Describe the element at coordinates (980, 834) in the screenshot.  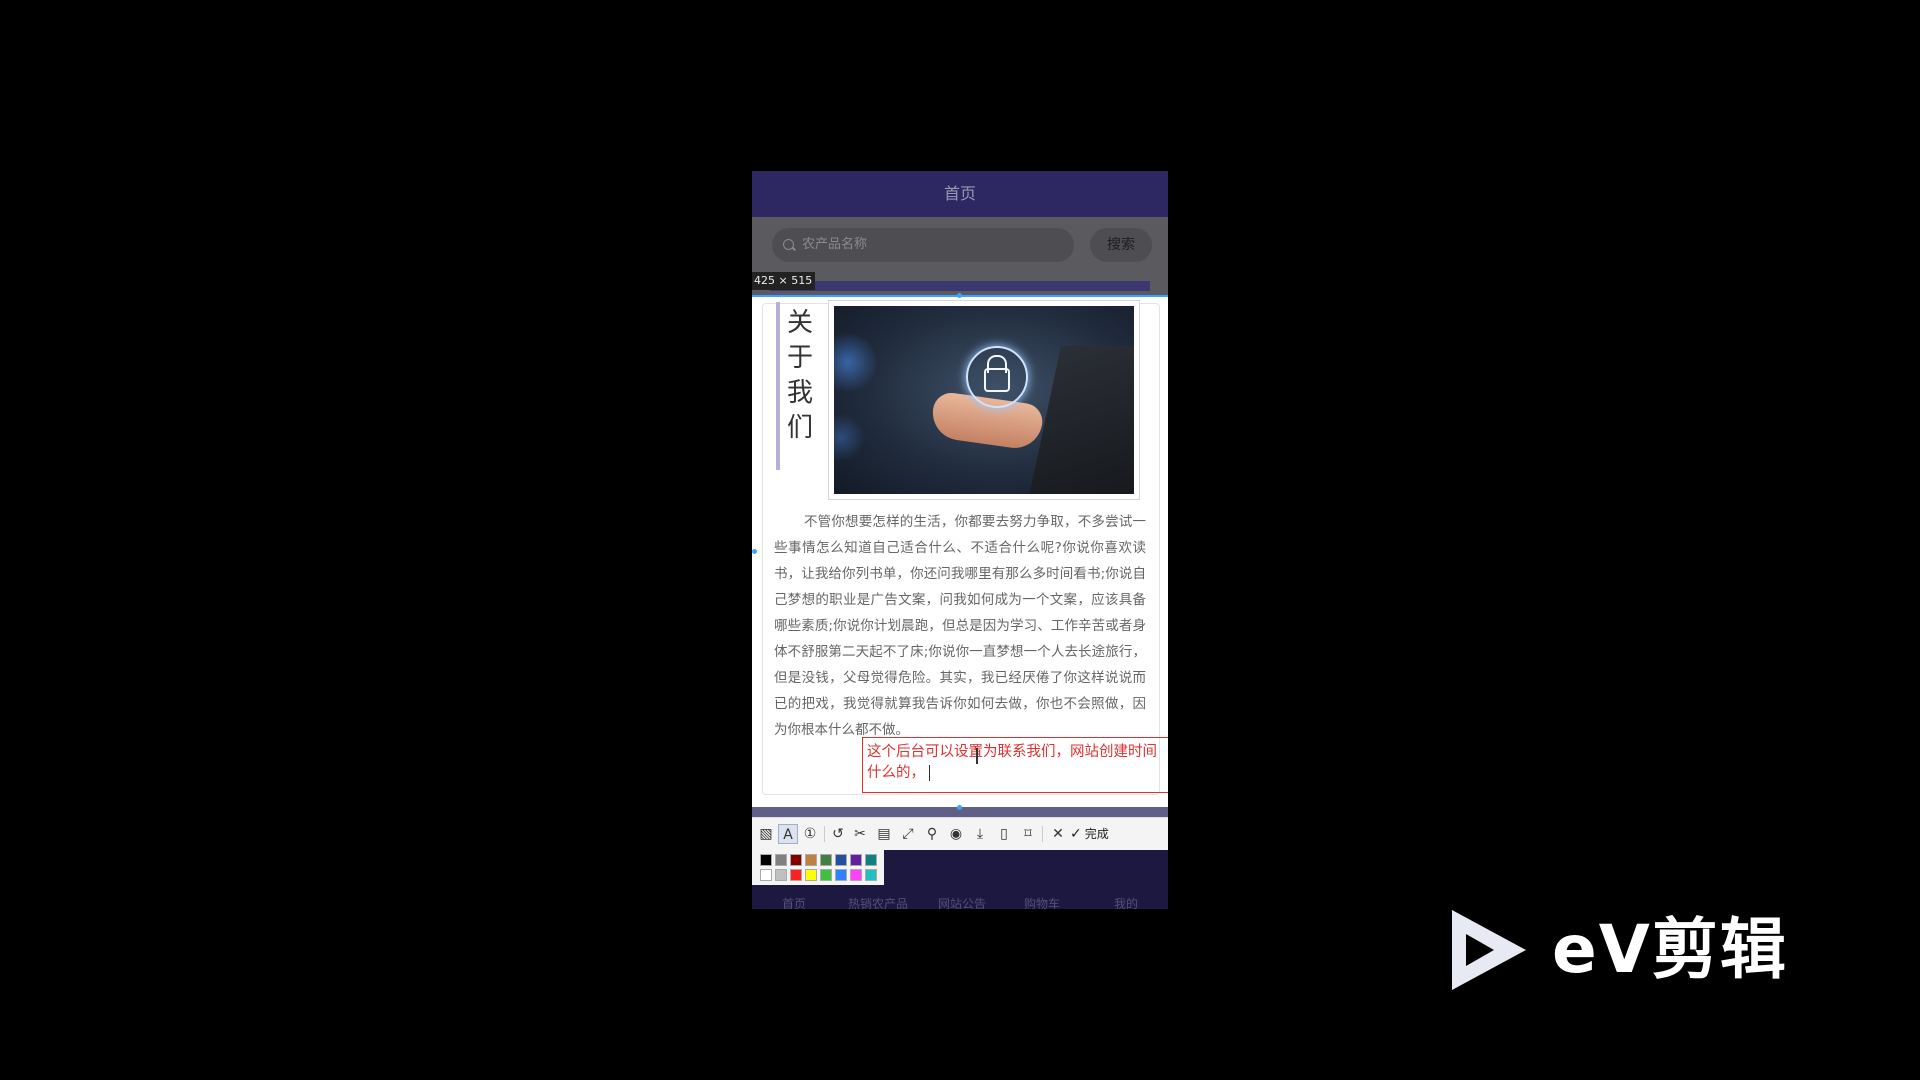
I see `download-icon: ⤓` at that location.